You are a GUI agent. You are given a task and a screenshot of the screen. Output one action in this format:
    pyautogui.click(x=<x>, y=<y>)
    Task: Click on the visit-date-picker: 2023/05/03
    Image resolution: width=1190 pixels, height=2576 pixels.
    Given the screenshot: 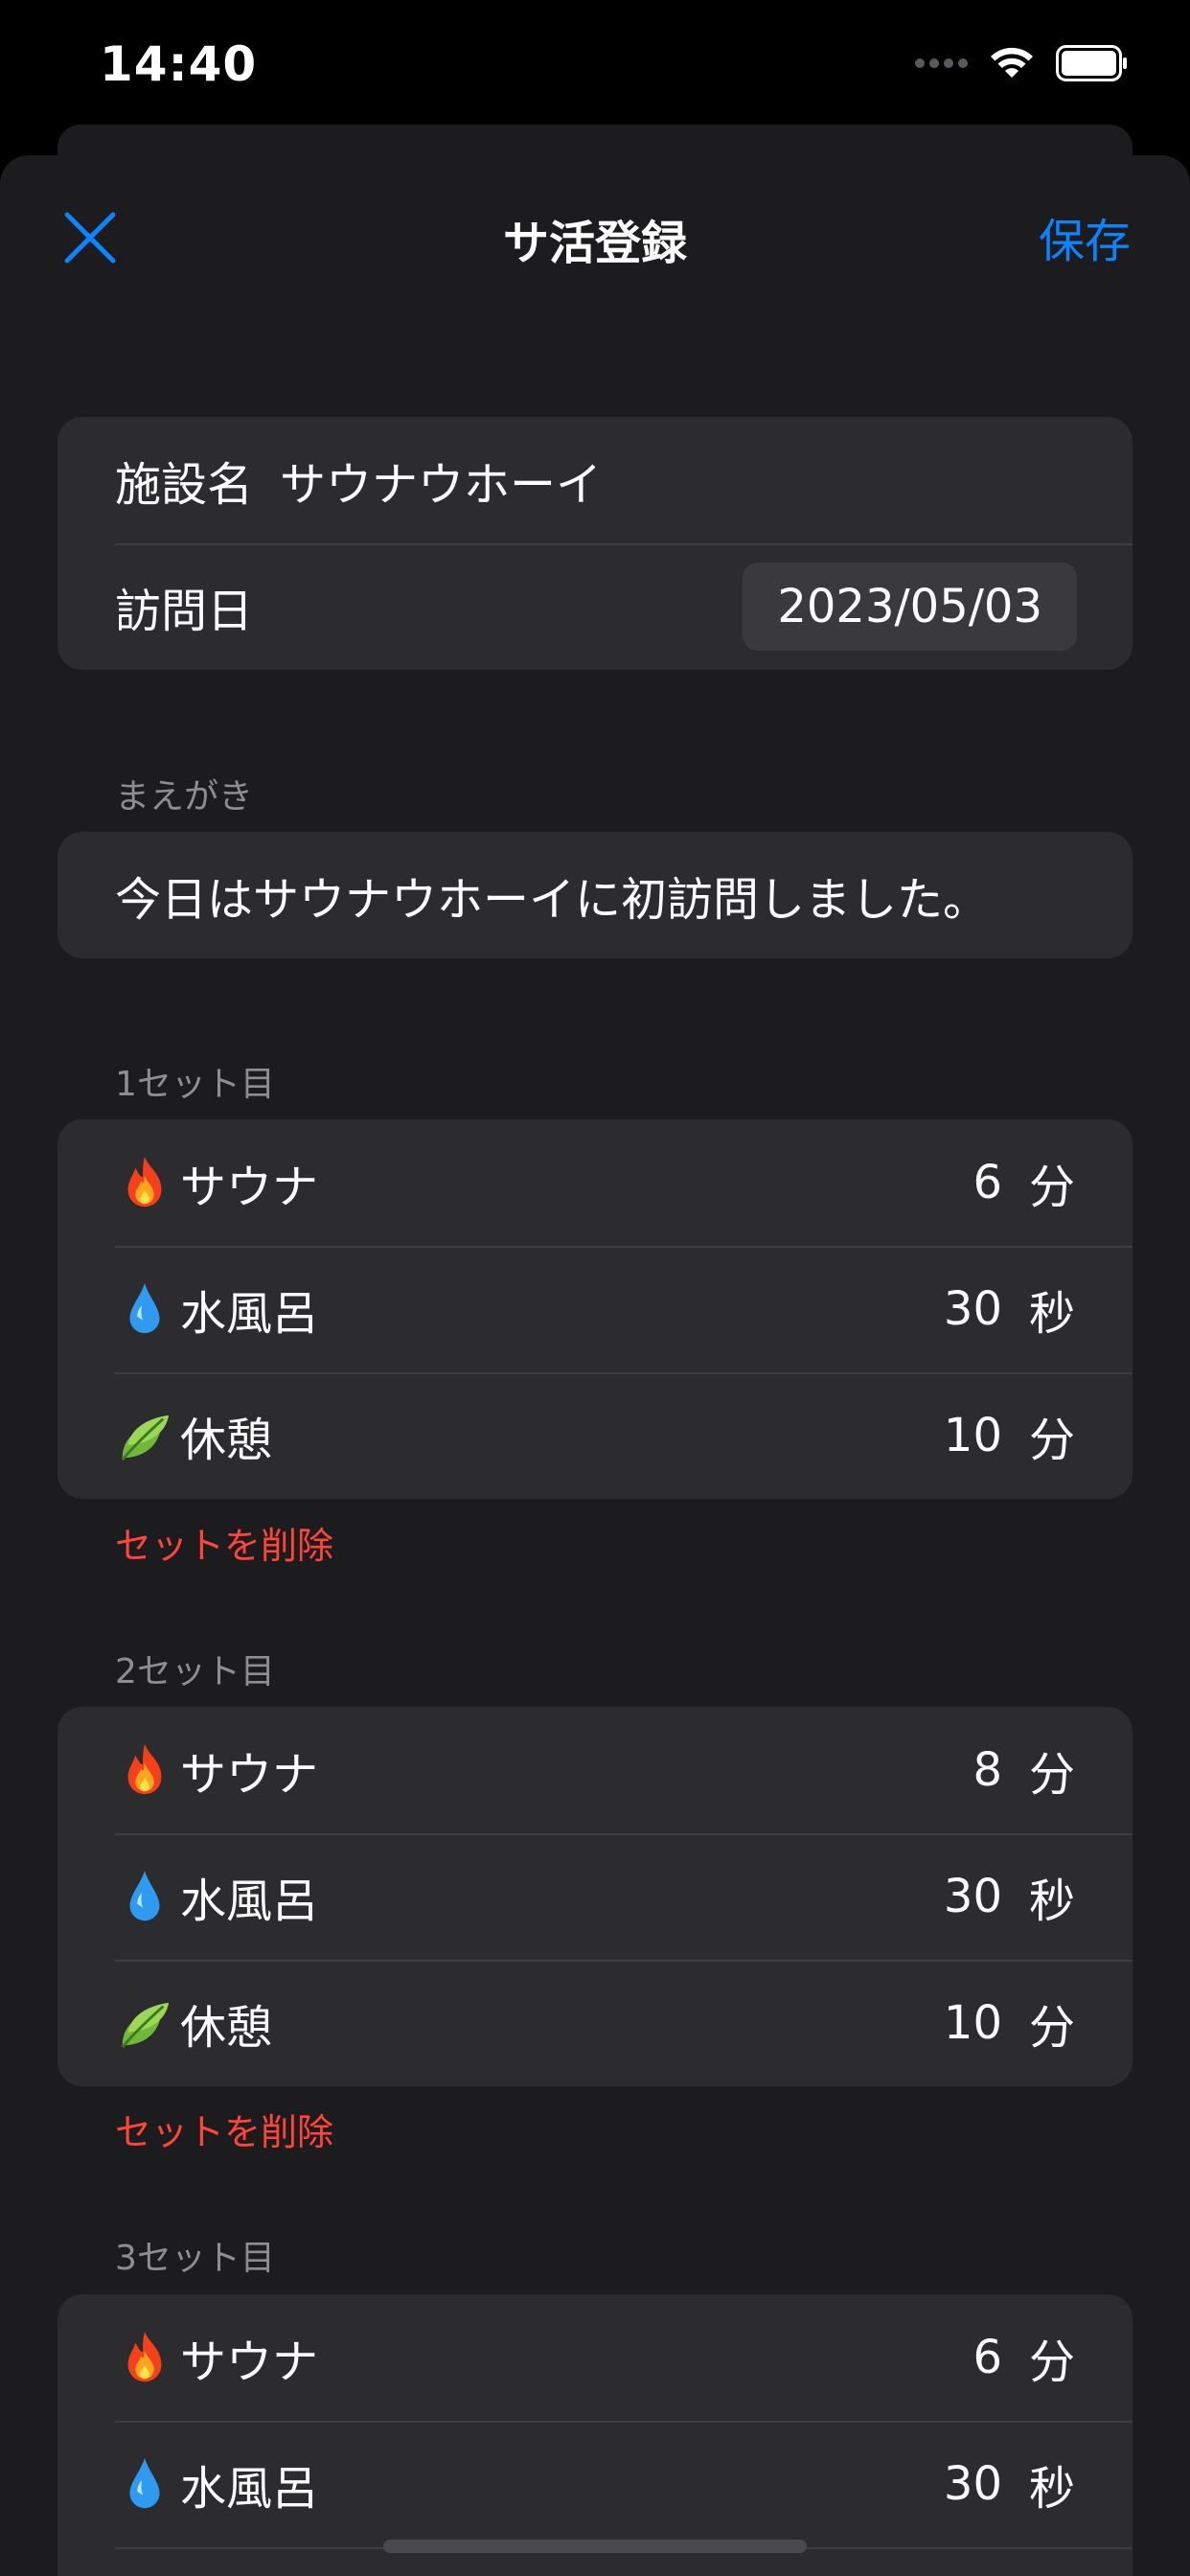 What is the action you would take?
    pyautogui.click(x=910, y=607)
    